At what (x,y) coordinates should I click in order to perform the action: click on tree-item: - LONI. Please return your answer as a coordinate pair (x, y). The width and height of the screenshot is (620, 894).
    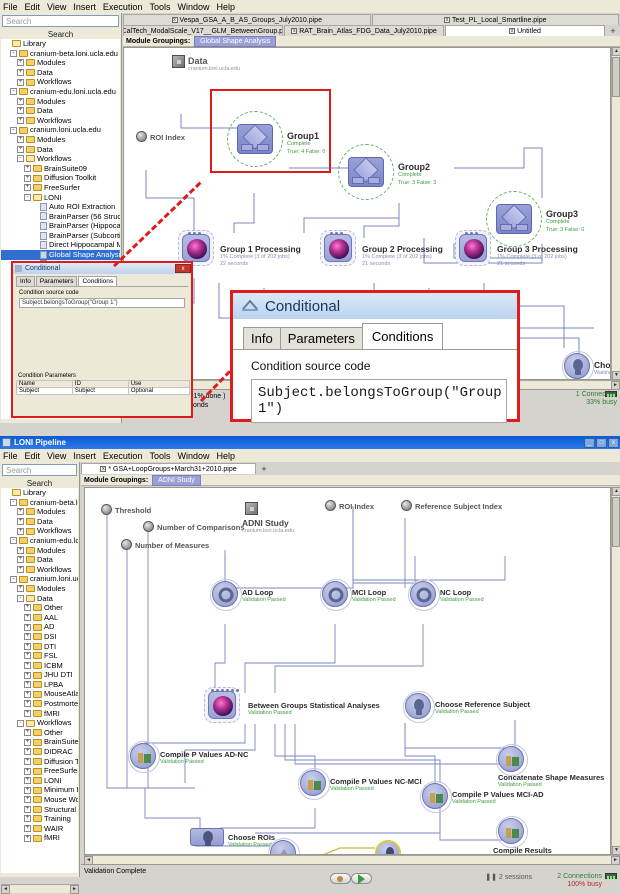
    Looking at the image, I should click on (60, 198).